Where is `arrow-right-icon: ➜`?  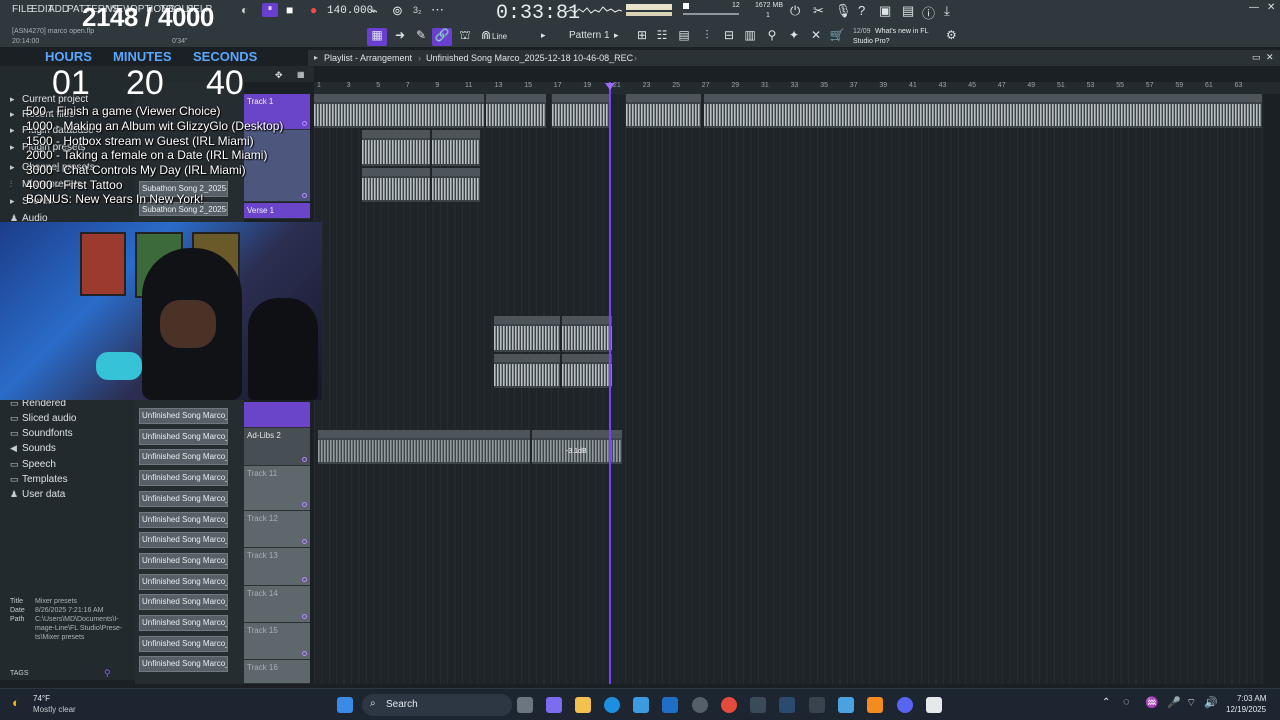
arrow-right-icon: ➜ is located at coordinates (400, 37).